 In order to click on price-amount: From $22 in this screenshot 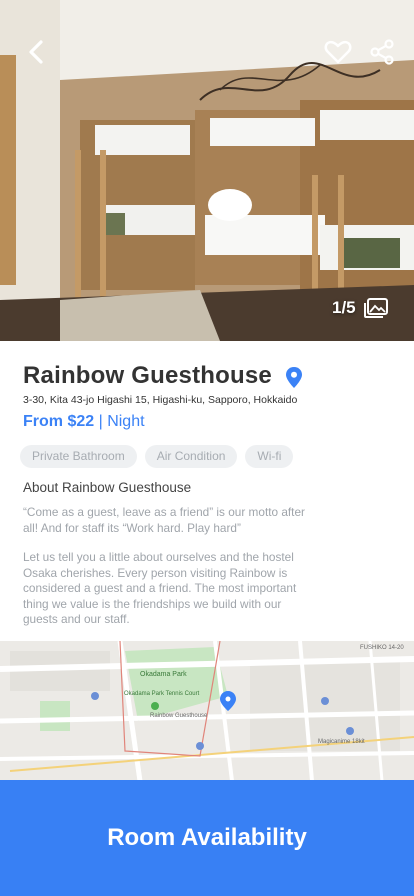, I will do `click(59, 421)`.